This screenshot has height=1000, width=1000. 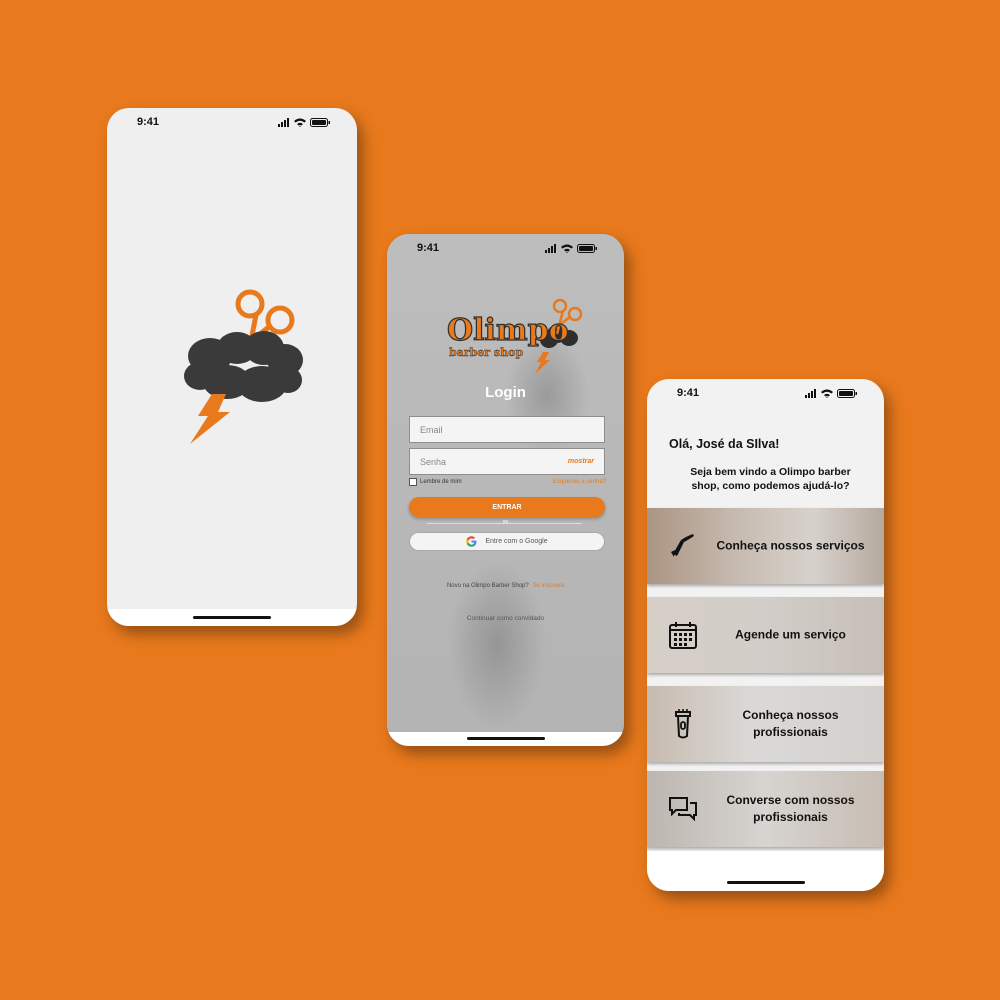 What do you see at coordinates (471, 541) in the screenshot?
I see `google-icon` at bounding box center [471, 541].